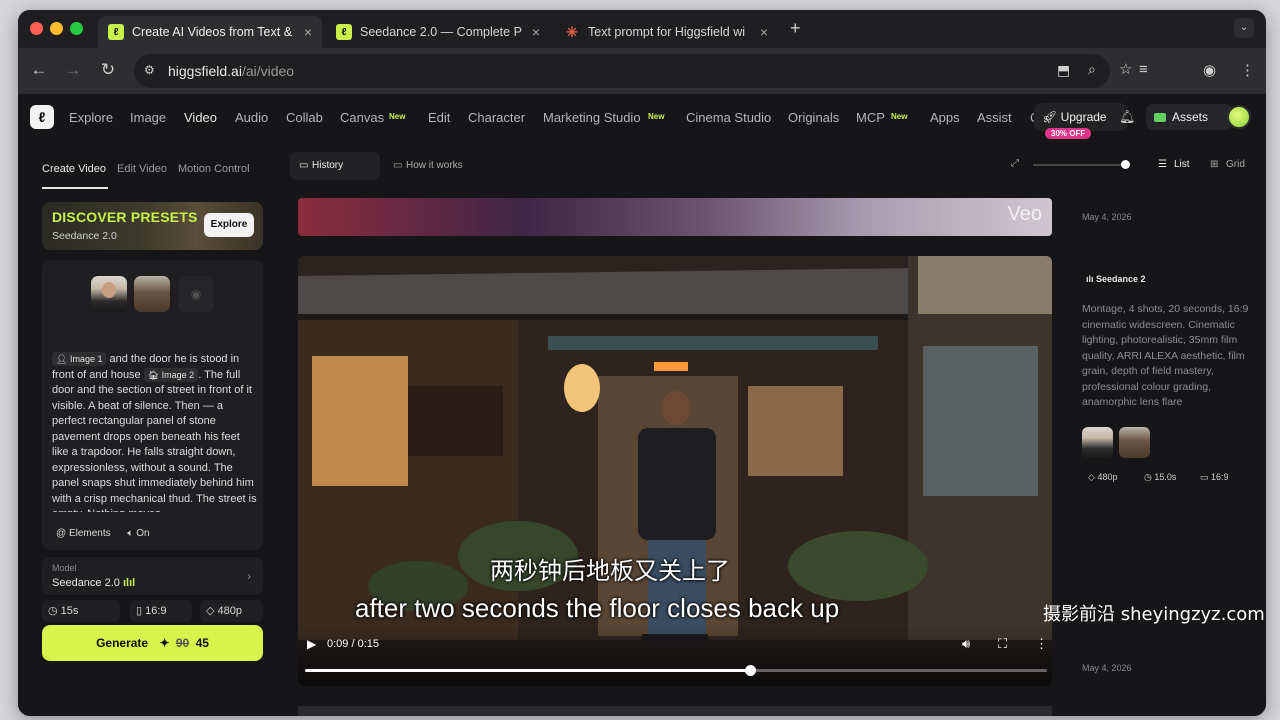 The height and width of the screenshot is (720, 1280). What do you see at coordinates (139, 611) in the screenshot?
I see `aspect-ratio-icon: ▯` at bounding box center [139, 611].